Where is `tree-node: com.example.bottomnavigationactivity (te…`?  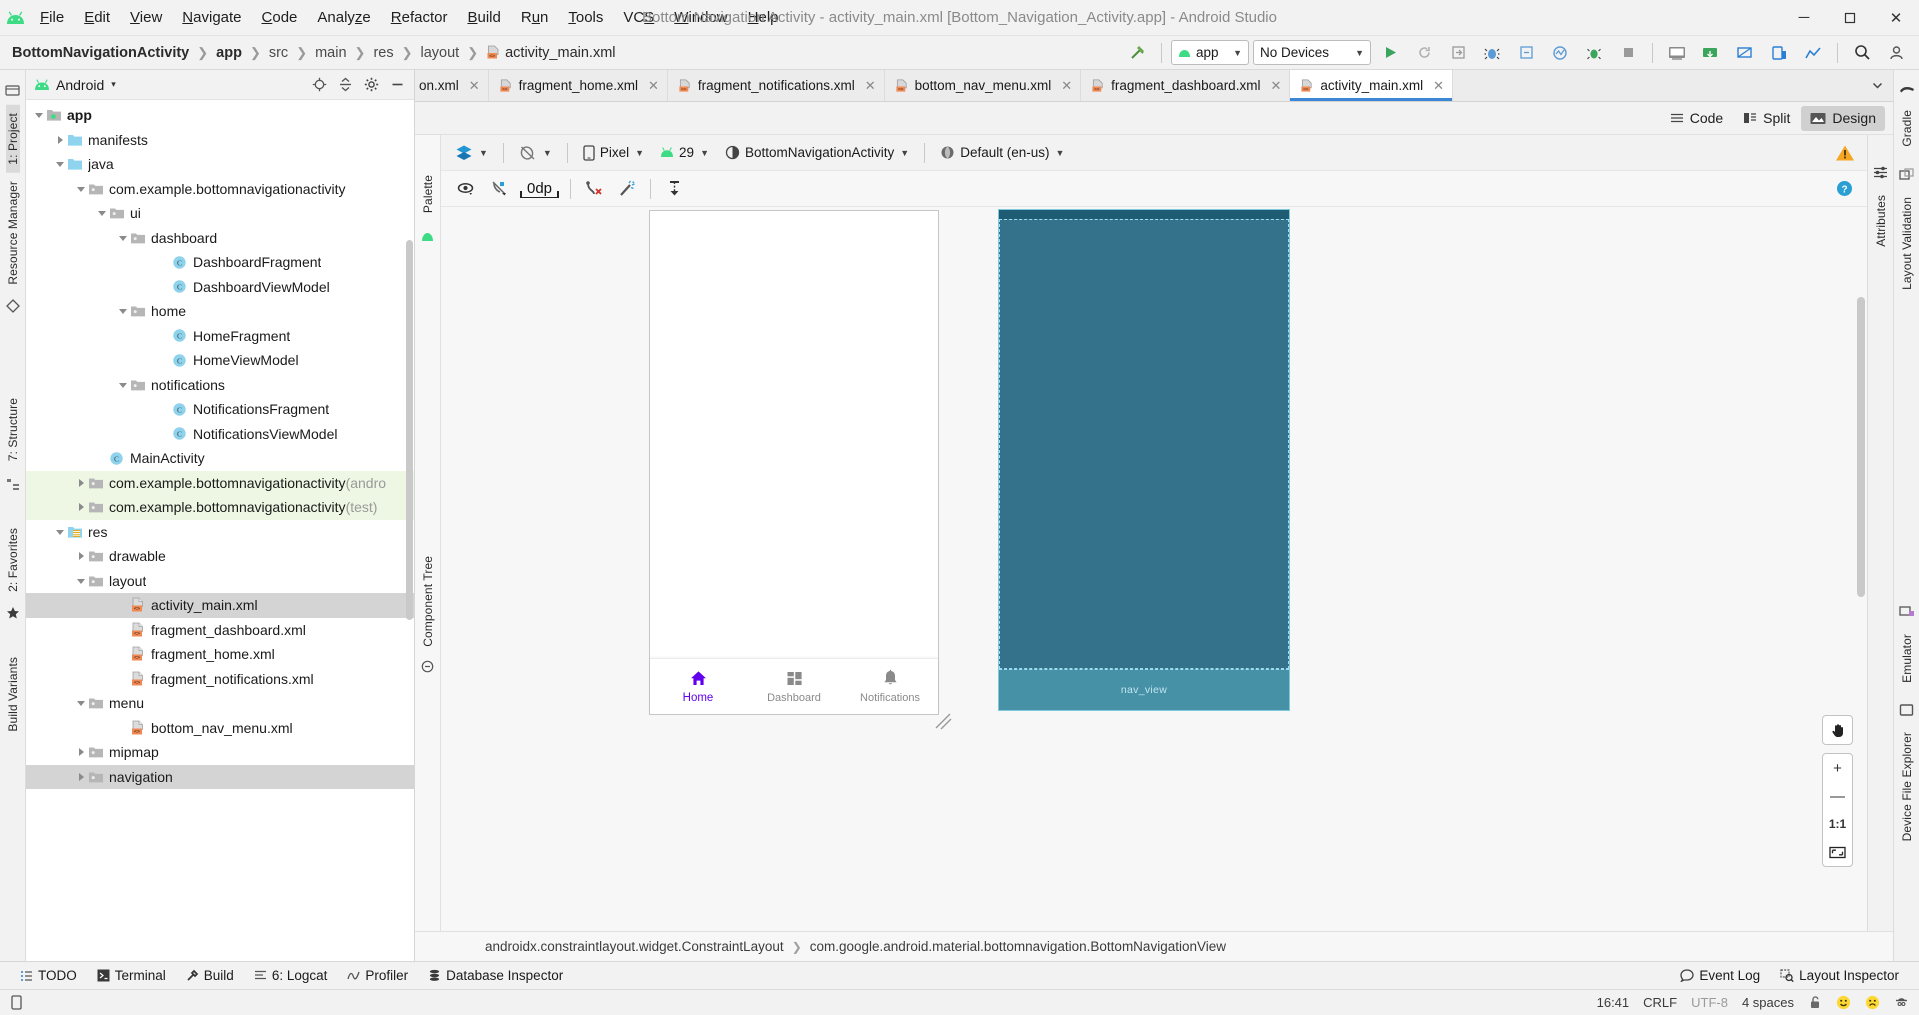
tree-node: com.example.bottomnavigationactivity (te… is located at coordinates (220, 507).